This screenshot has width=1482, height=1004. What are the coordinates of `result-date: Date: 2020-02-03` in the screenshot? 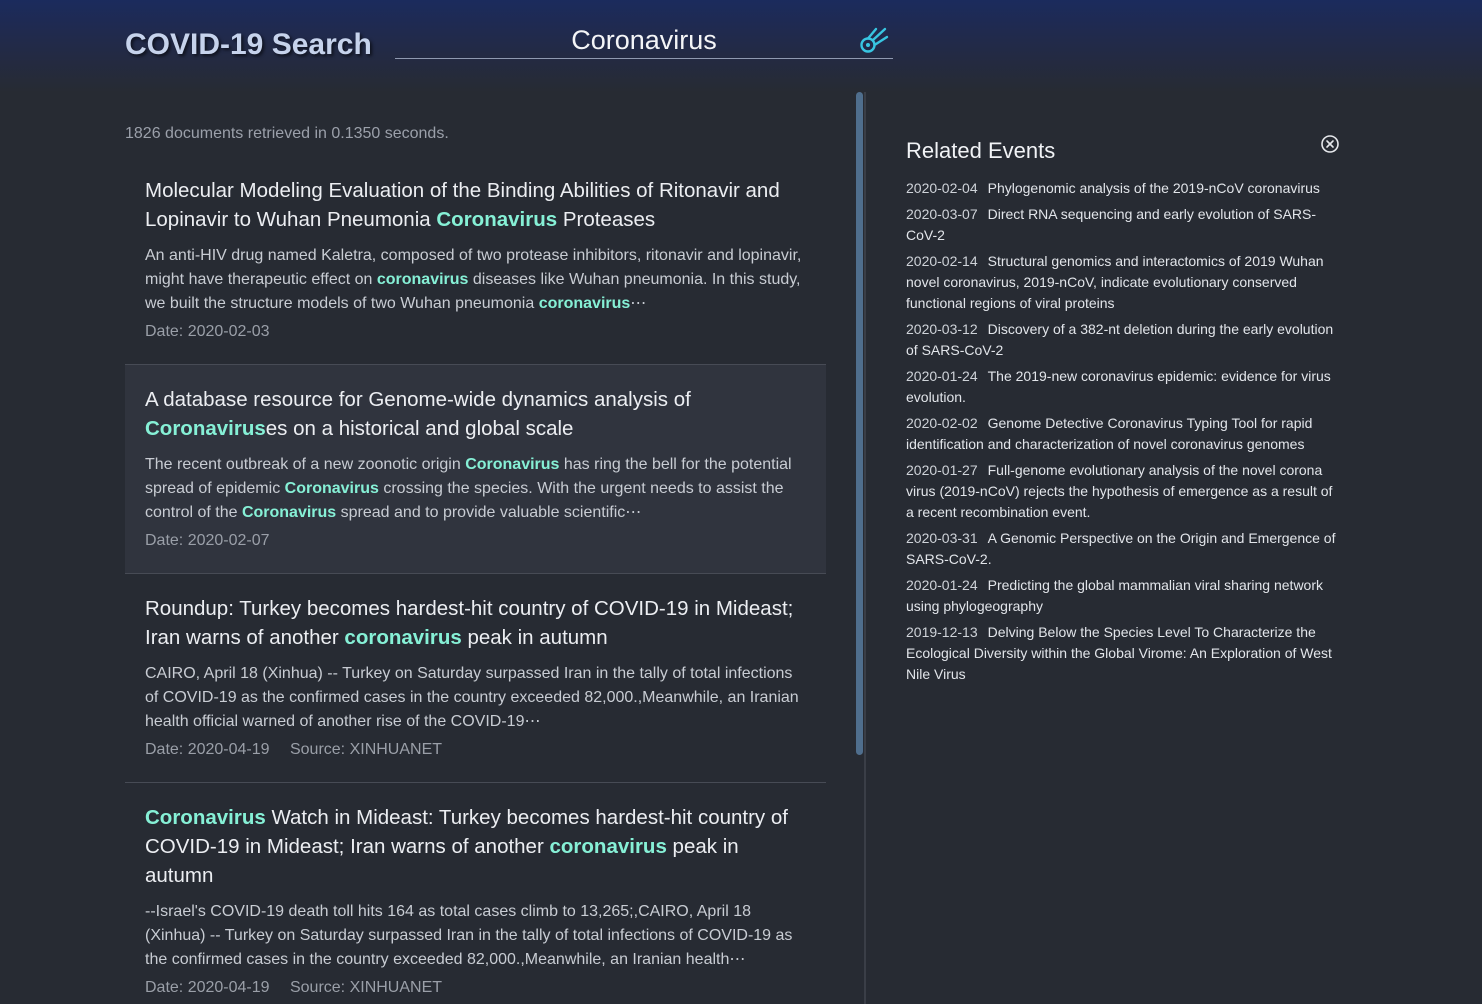 It's located at (207, 331).